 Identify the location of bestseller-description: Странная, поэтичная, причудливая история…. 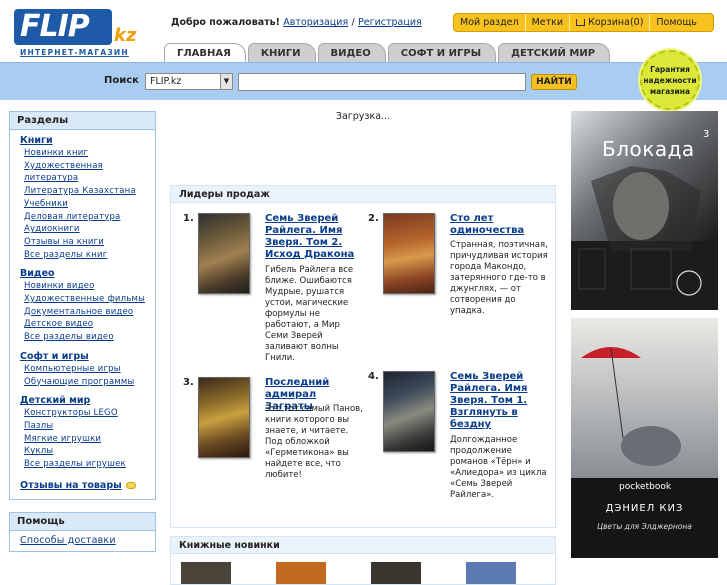
(499, 278).